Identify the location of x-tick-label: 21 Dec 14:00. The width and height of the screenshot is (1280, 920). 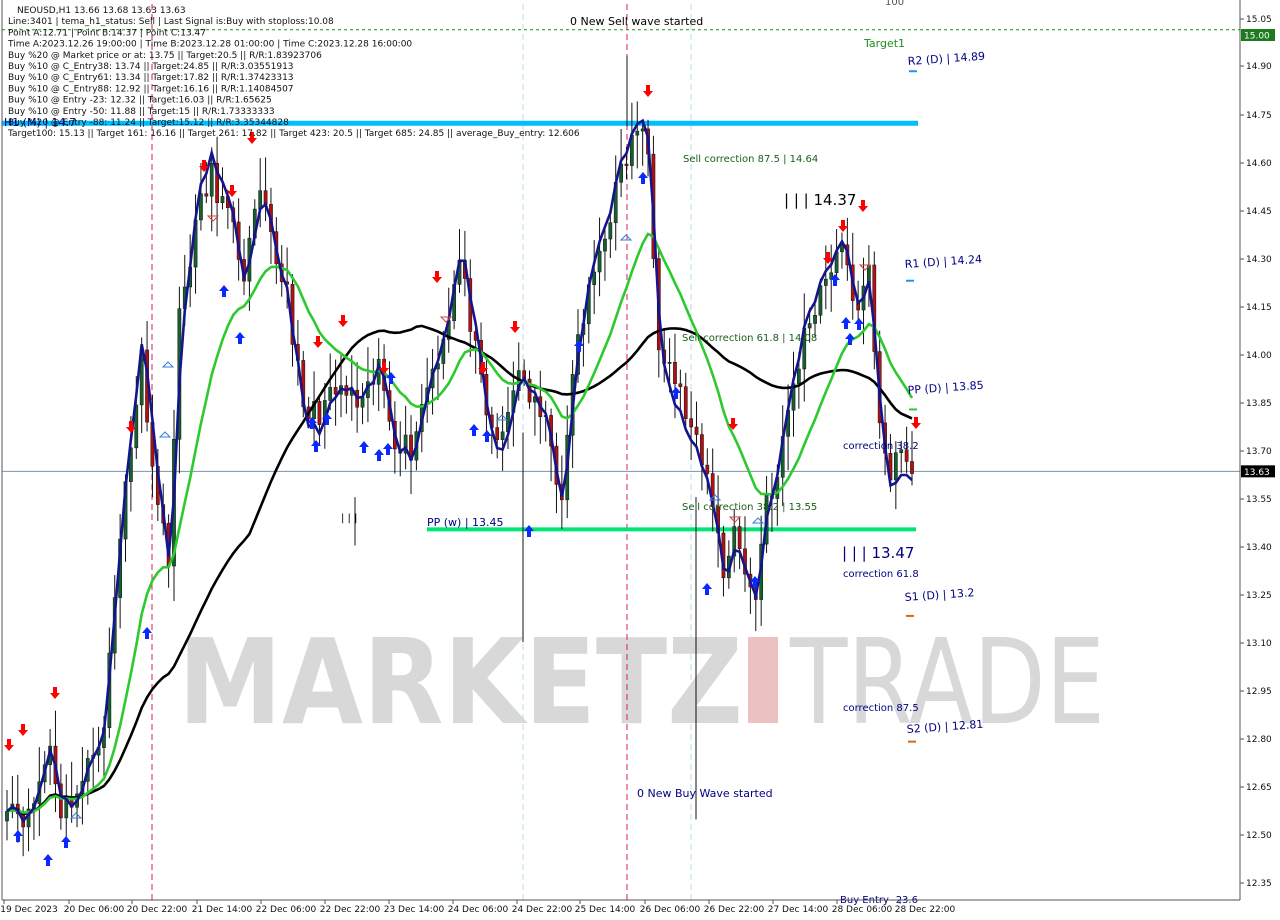
(222, 910).